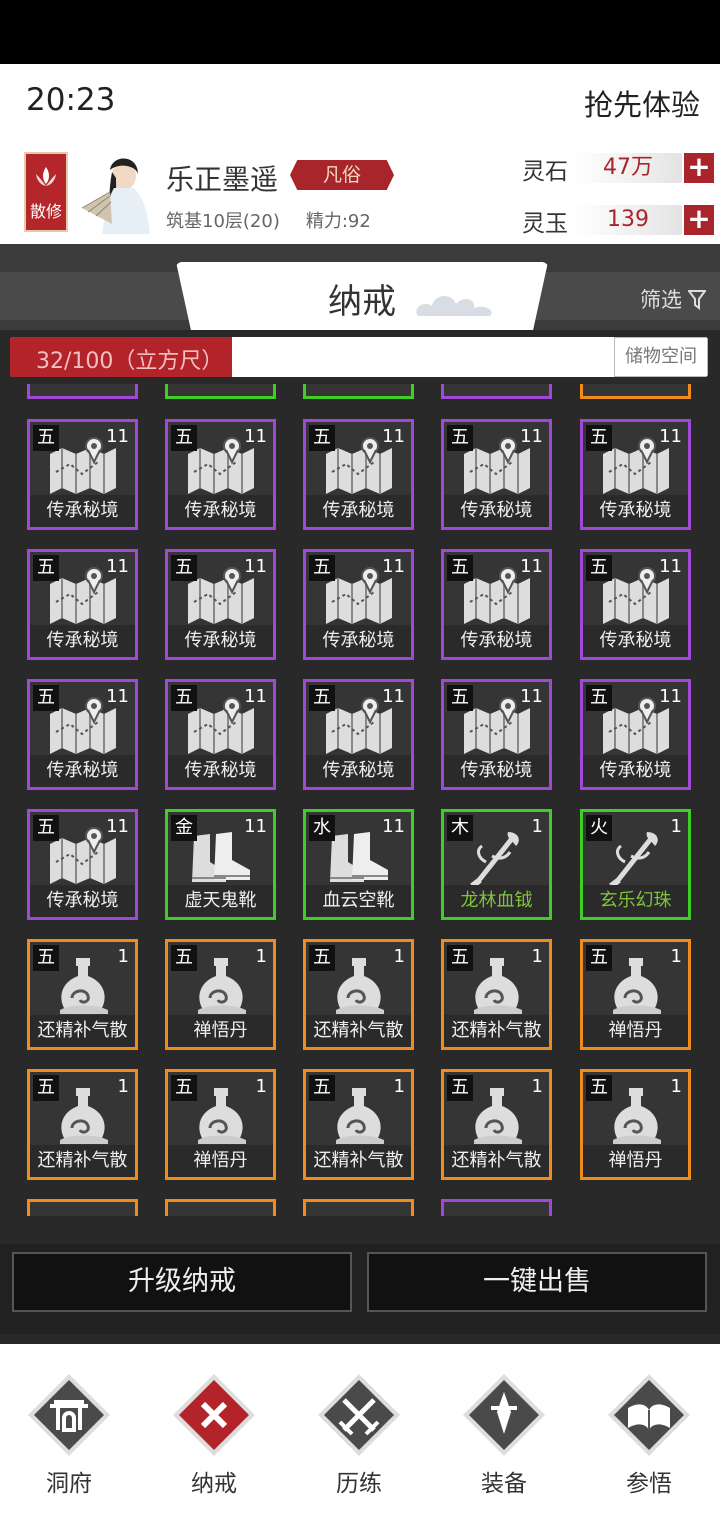 This screenshot has height=1520, width=720. Describe the element at coordinates (214, 1415) in the screenshot. I see `ring-storage-icon` at that location.